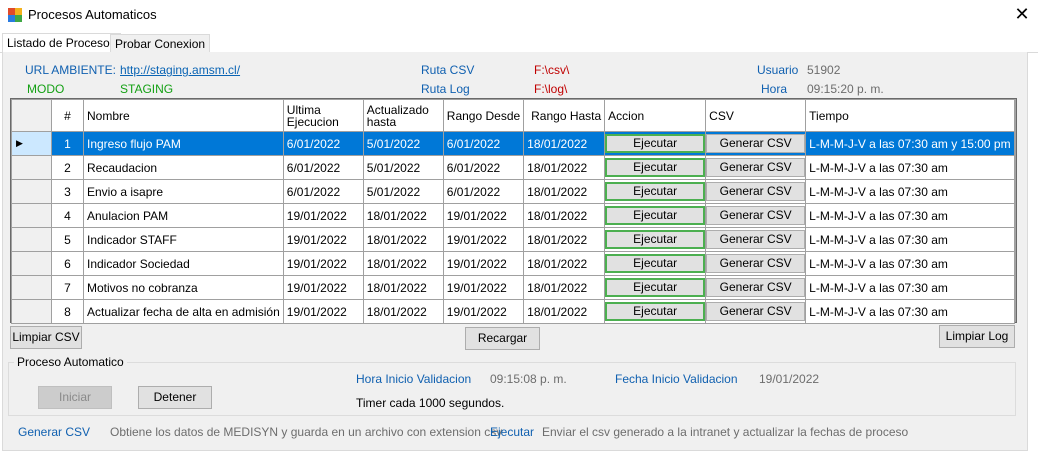 This screenshot has height=451, width=1038. What do you see at coordinates (323, 115) in the screenshot?
I see `col-header-ultima-ejecucion: Ultima Ejecucion` at bounding box center [323, 115].